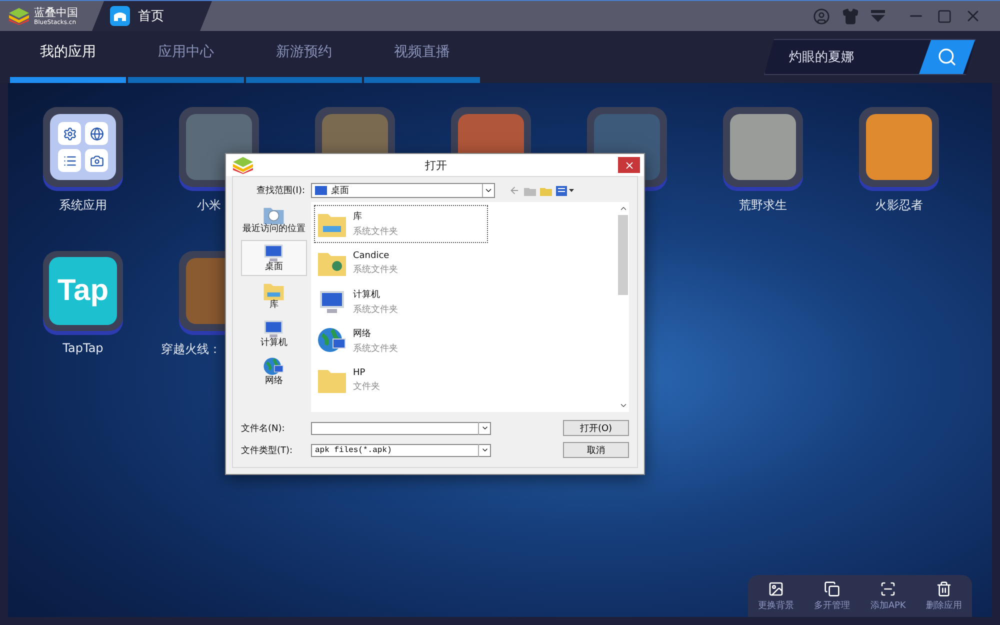 The height and width of the screenshot is (625, 1000). I want to click on back-icon, so click(514, 190).